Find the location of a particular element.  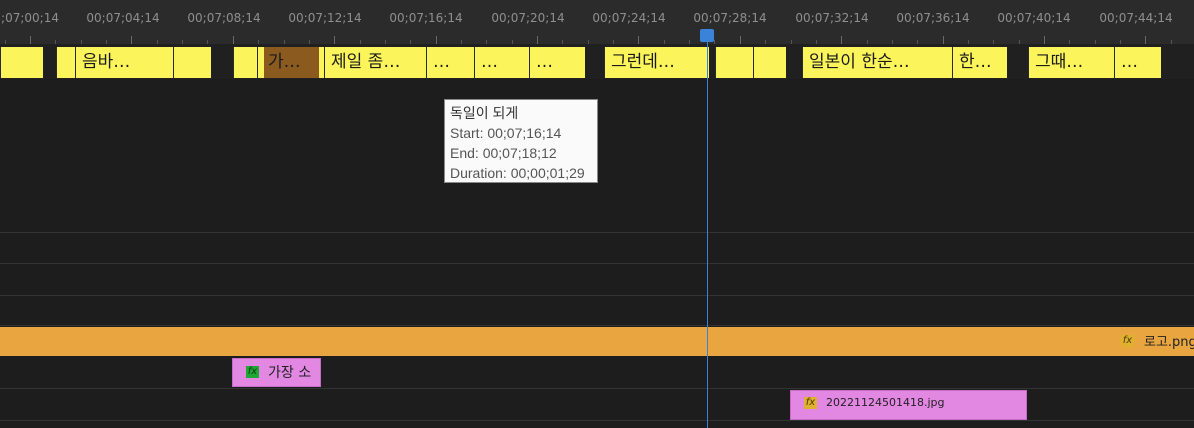

clip-label: 로고.png is located at coordinates (1169, 342).